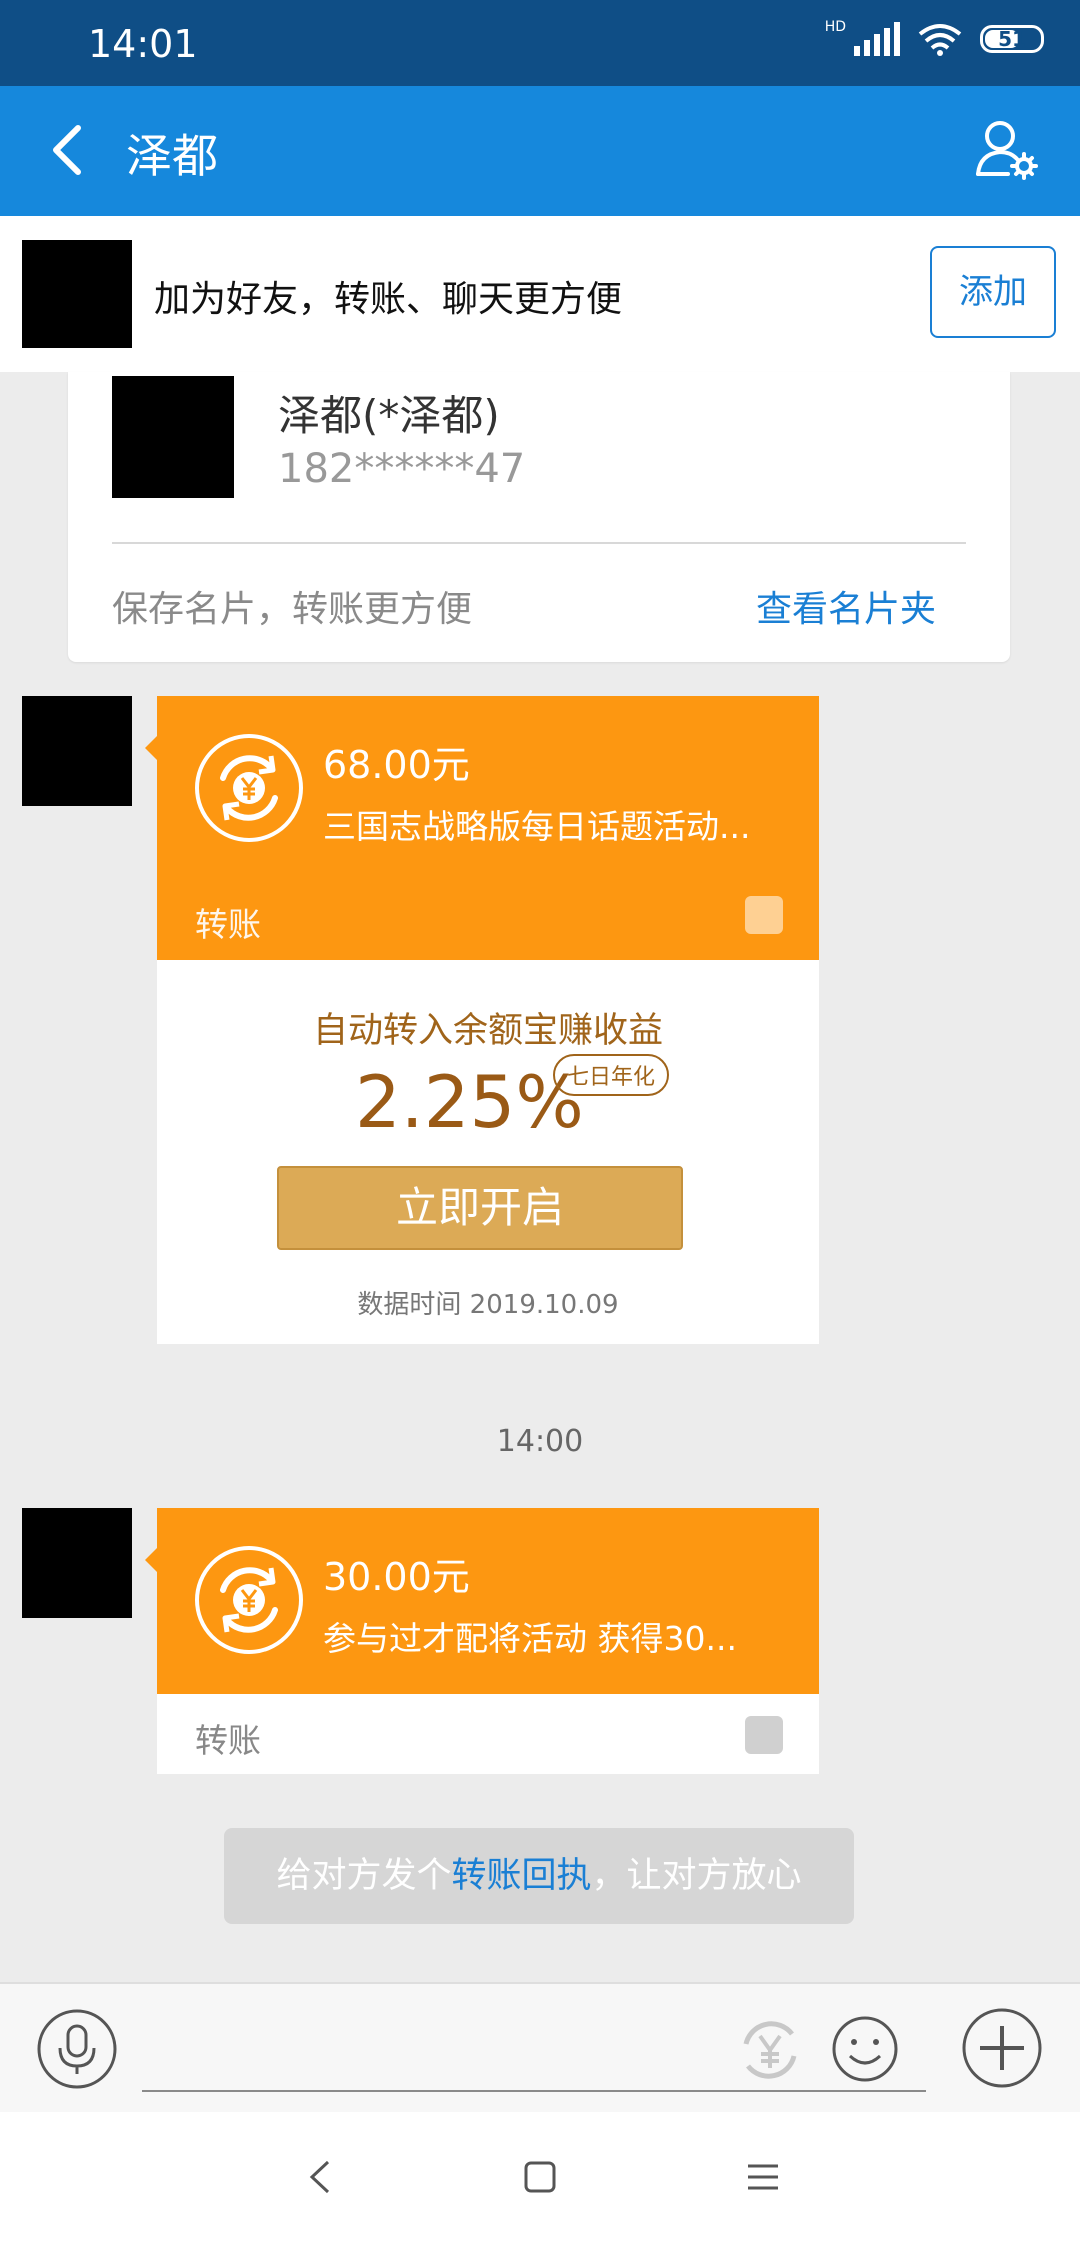 The width and height of the screenshot is (1080, 2244). I want to click on network-type: HD, so click(835, 27).